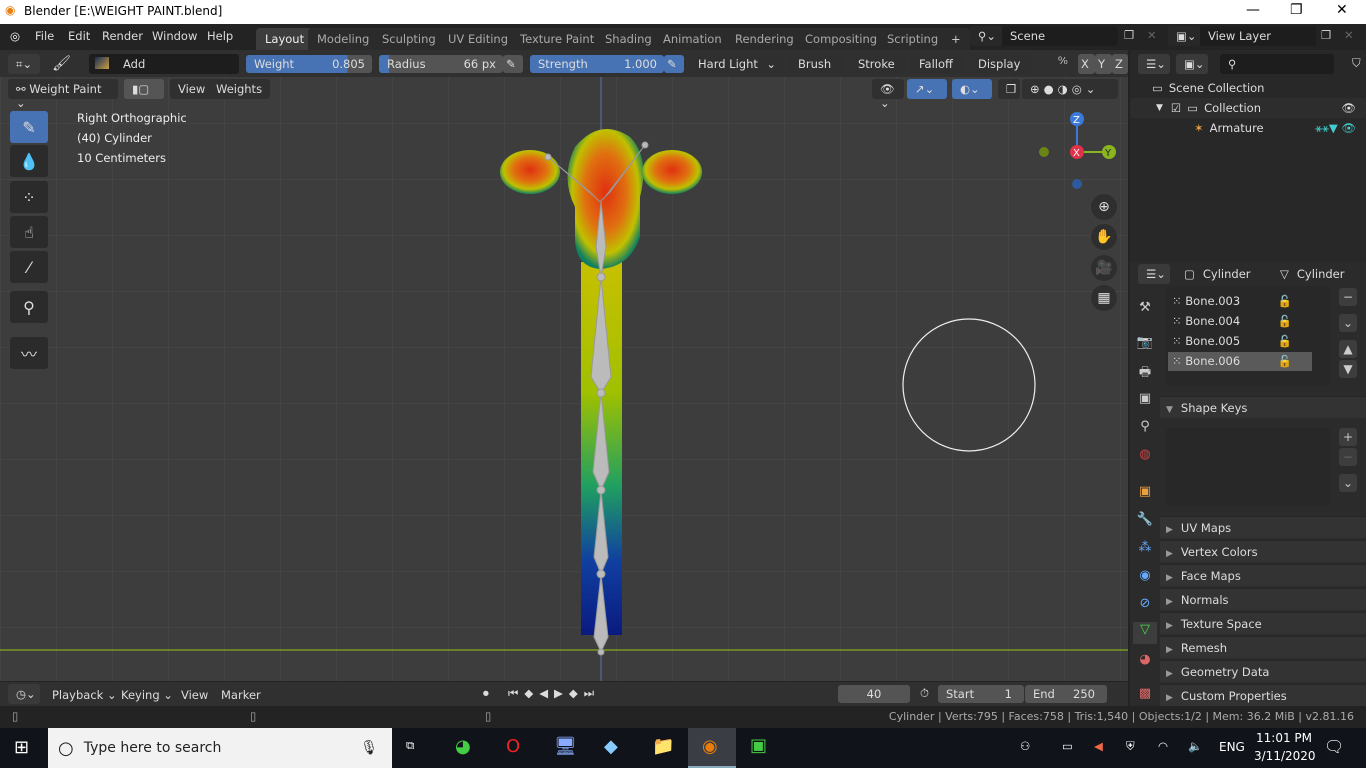 This screenshot has width=1366, height=768. I want to click on menu-window: Window, so click(174, 36).